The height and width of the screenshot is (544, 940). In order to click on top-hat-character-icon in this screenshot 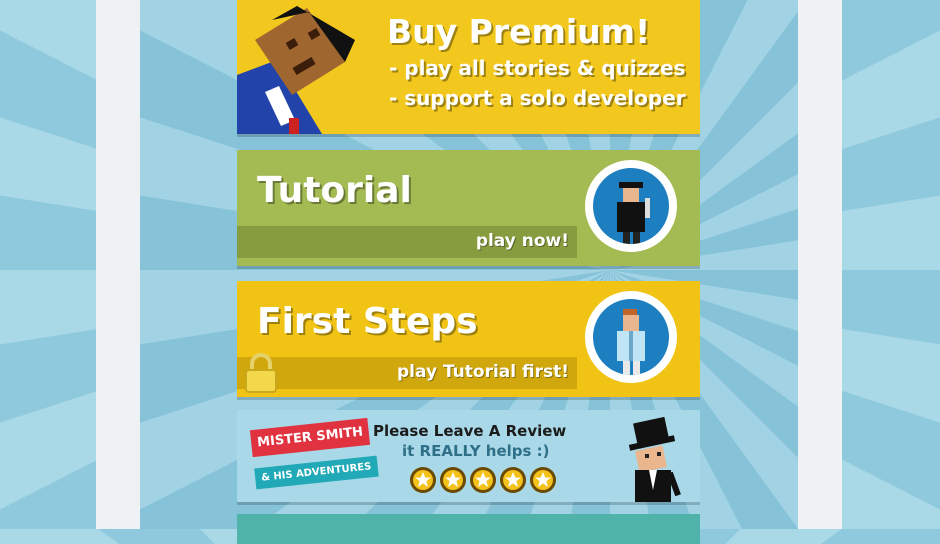, I will do `click(654, 459)`.